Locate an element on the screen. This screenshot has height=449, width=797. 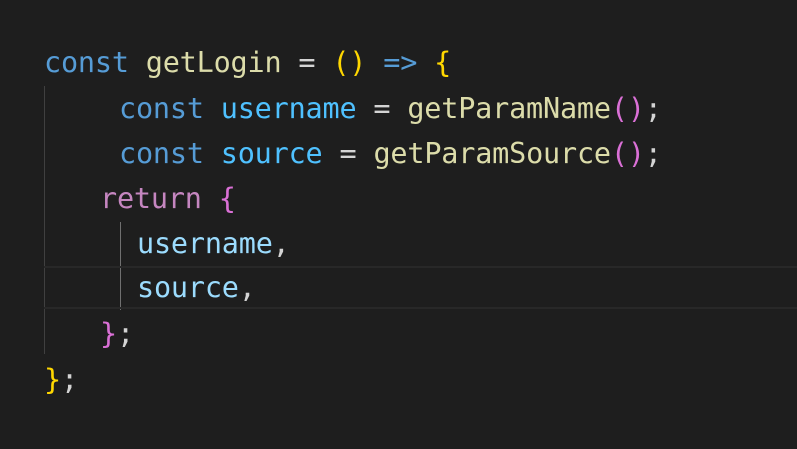
variable-name: source is located at coordinates (271, 153).